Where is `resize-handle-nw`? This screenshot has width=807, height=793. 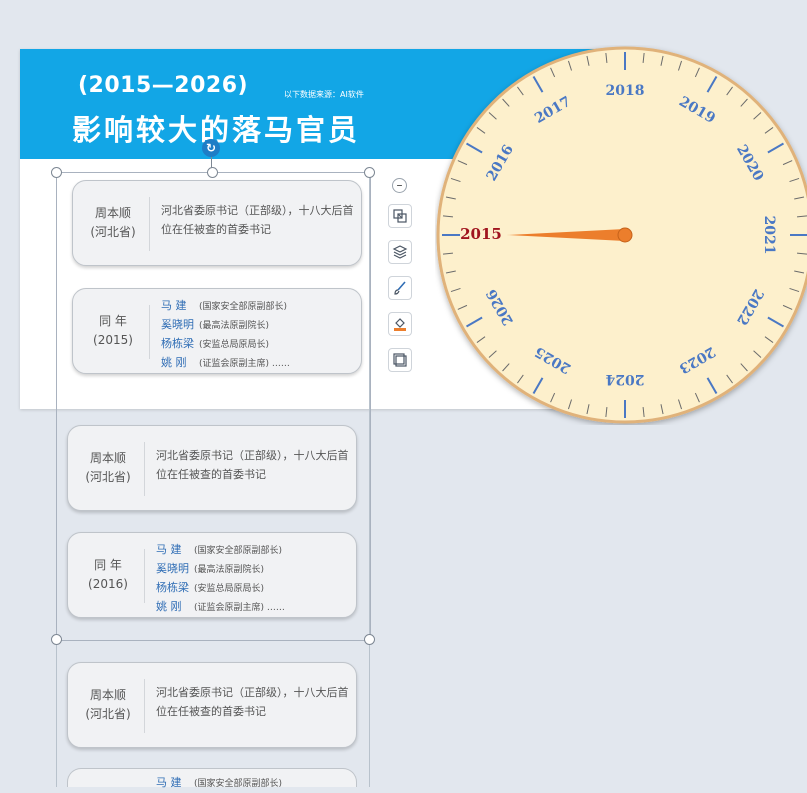
resize-handle-nw is located at coordinates (56, 172).